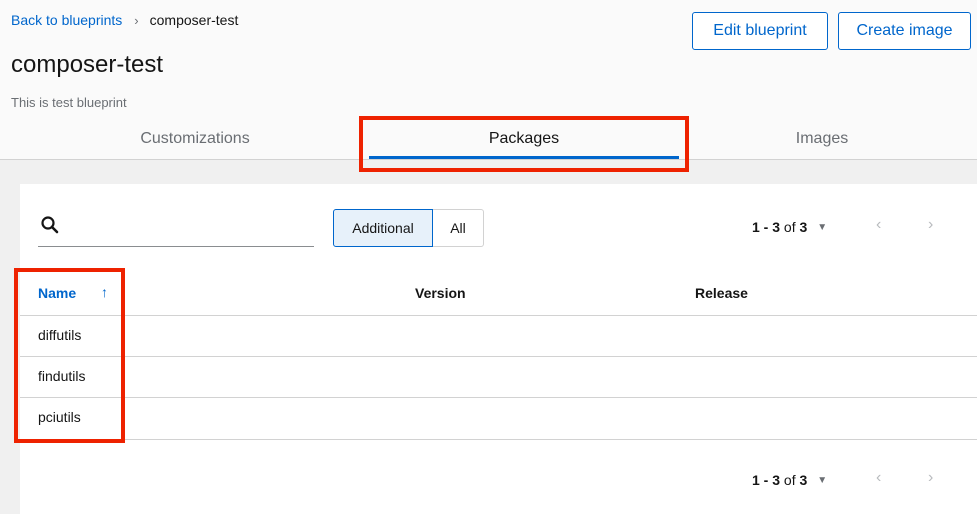 Image resolution: width=977 pixels, height=514 pixels. I want to click on create-image-button: Create image, so click(904, 31).